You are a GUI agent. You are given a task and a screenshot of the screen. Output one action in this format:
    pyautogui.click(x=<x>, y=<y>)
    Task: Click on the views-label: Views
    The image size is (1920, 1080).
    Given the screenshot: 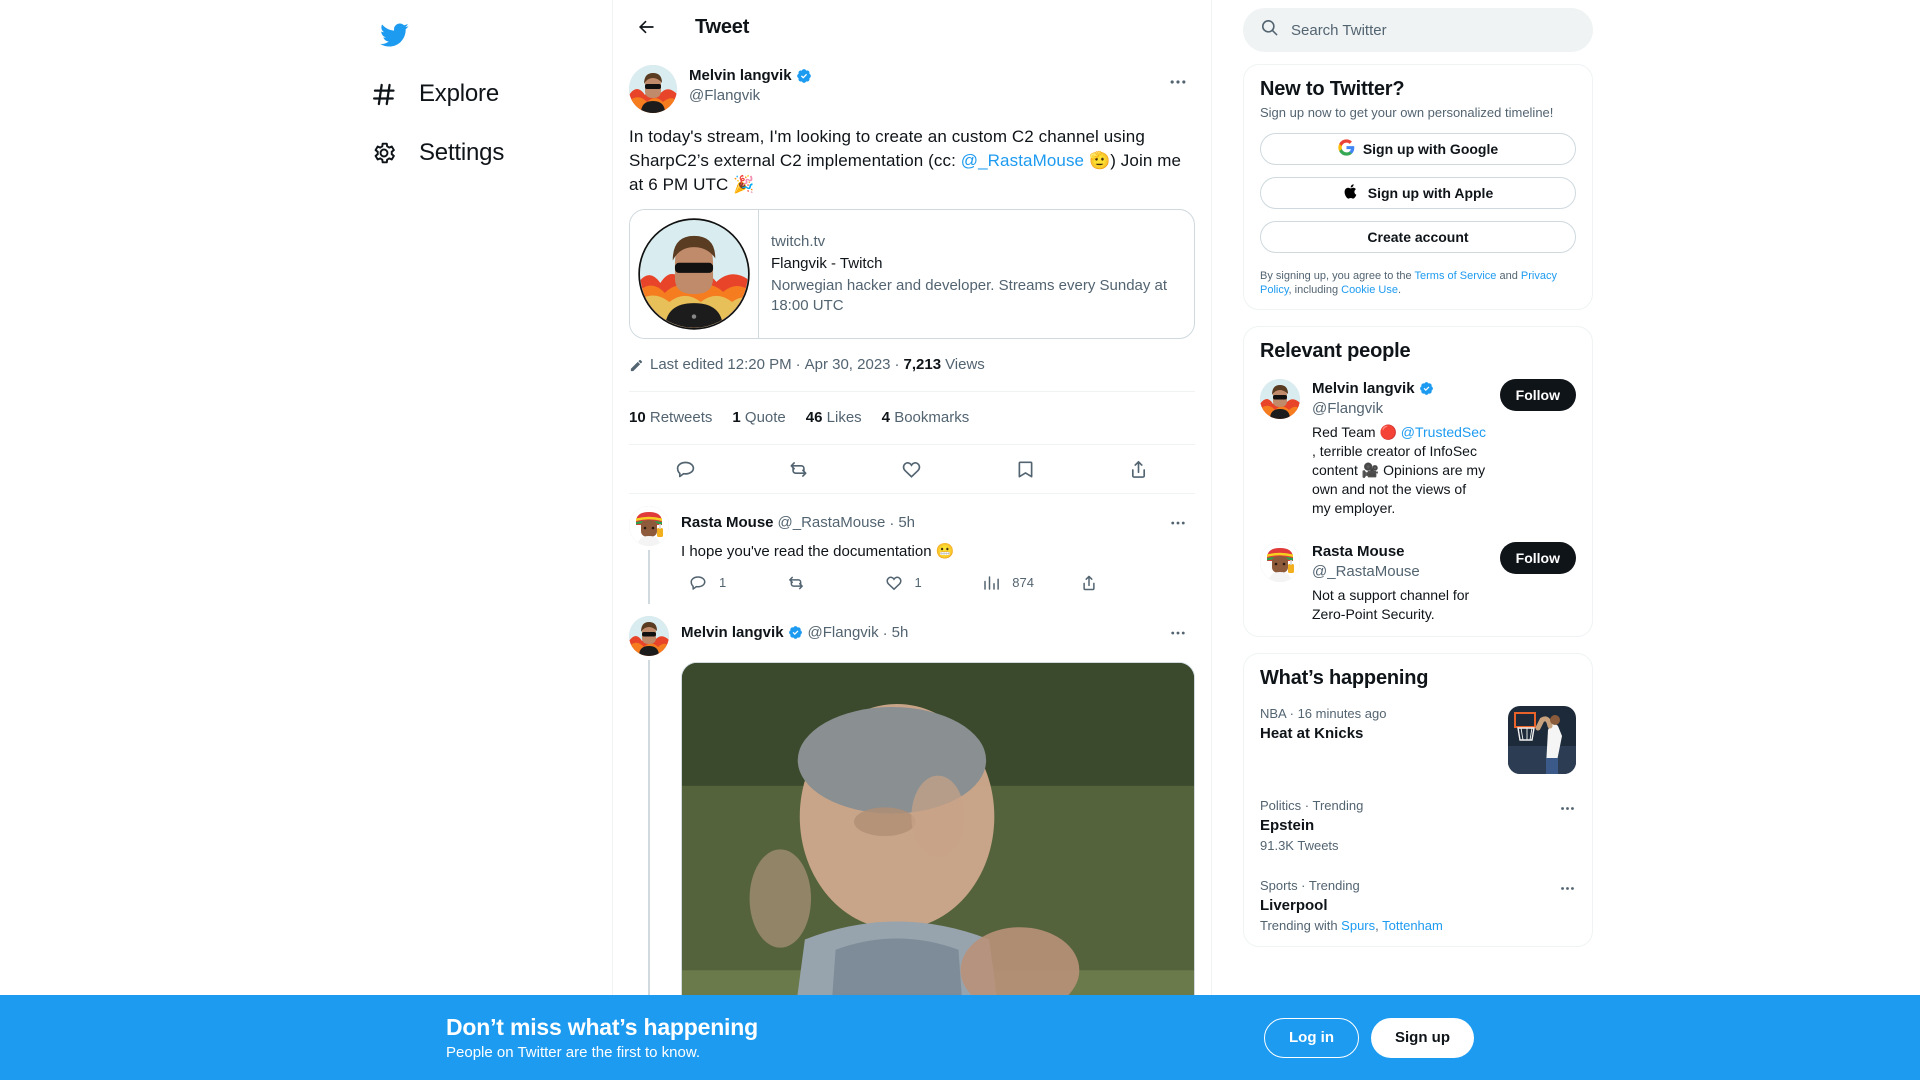 What is the action you would take?
    pyautogui.click(x=965, y=364)
    